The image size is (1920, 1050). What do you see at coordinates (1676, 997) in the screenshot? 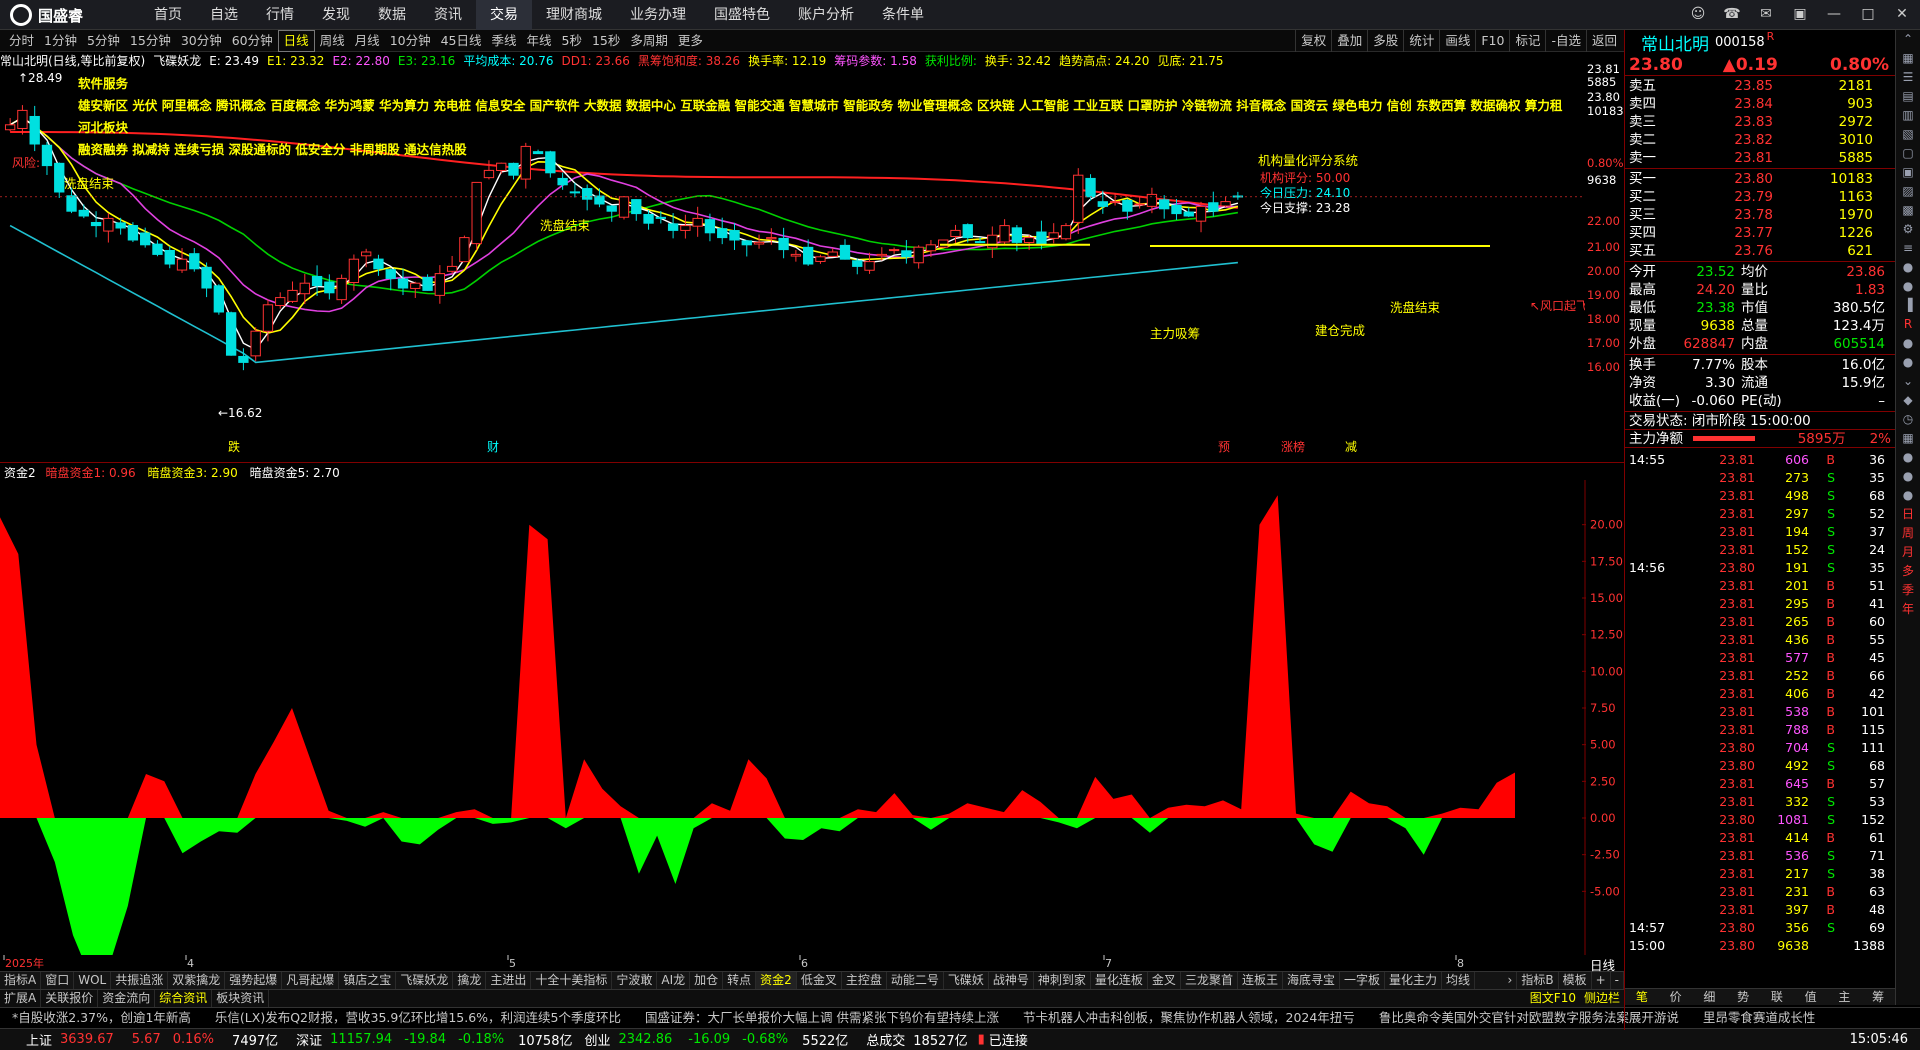
I see `detail-tab: 价` at bounding box center [1676, 997].